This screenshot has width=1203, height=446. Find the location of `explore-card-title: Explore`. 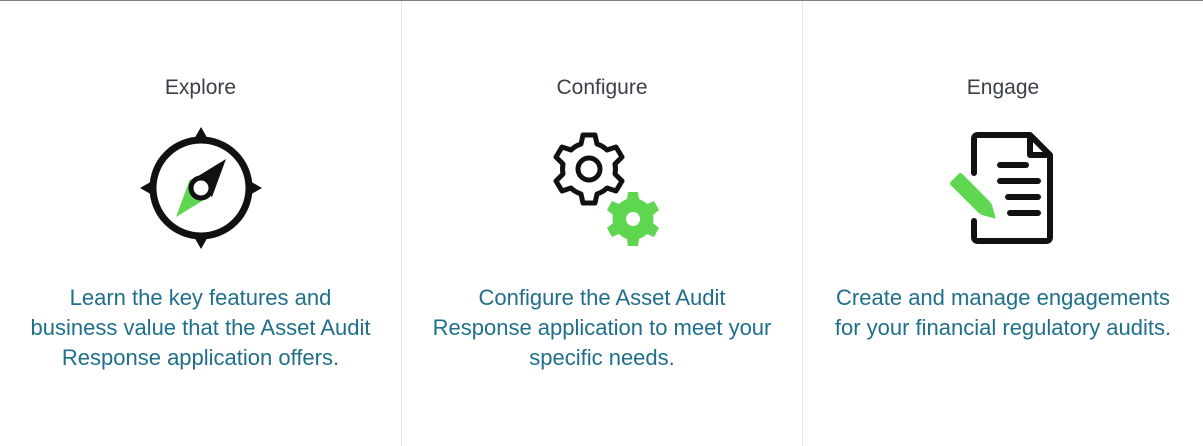

explore-card-title: Explore is located at coordinates (200, 87).